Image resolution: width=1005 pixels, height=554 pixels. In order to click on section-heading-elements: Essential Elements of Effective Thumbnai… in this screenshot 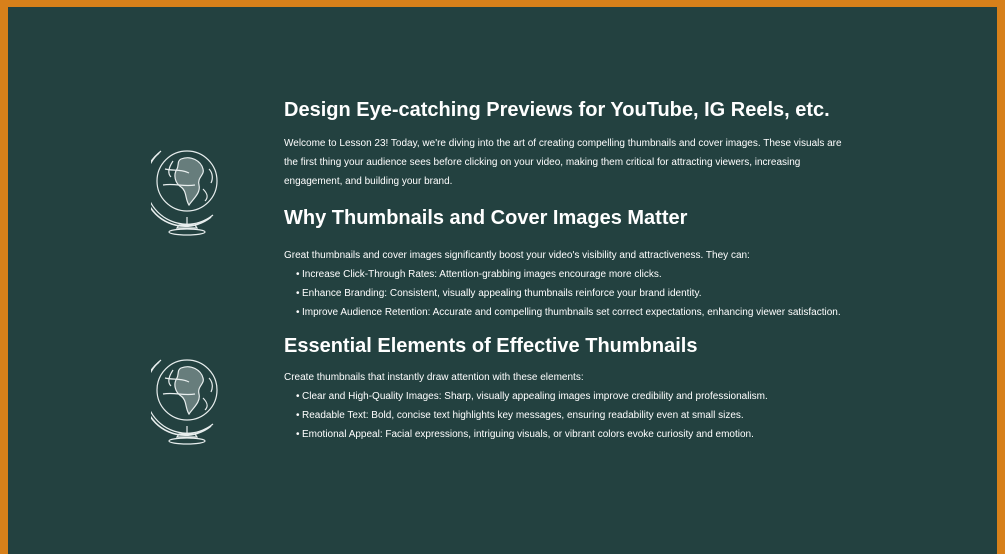, I will do `click(491, 346)`.